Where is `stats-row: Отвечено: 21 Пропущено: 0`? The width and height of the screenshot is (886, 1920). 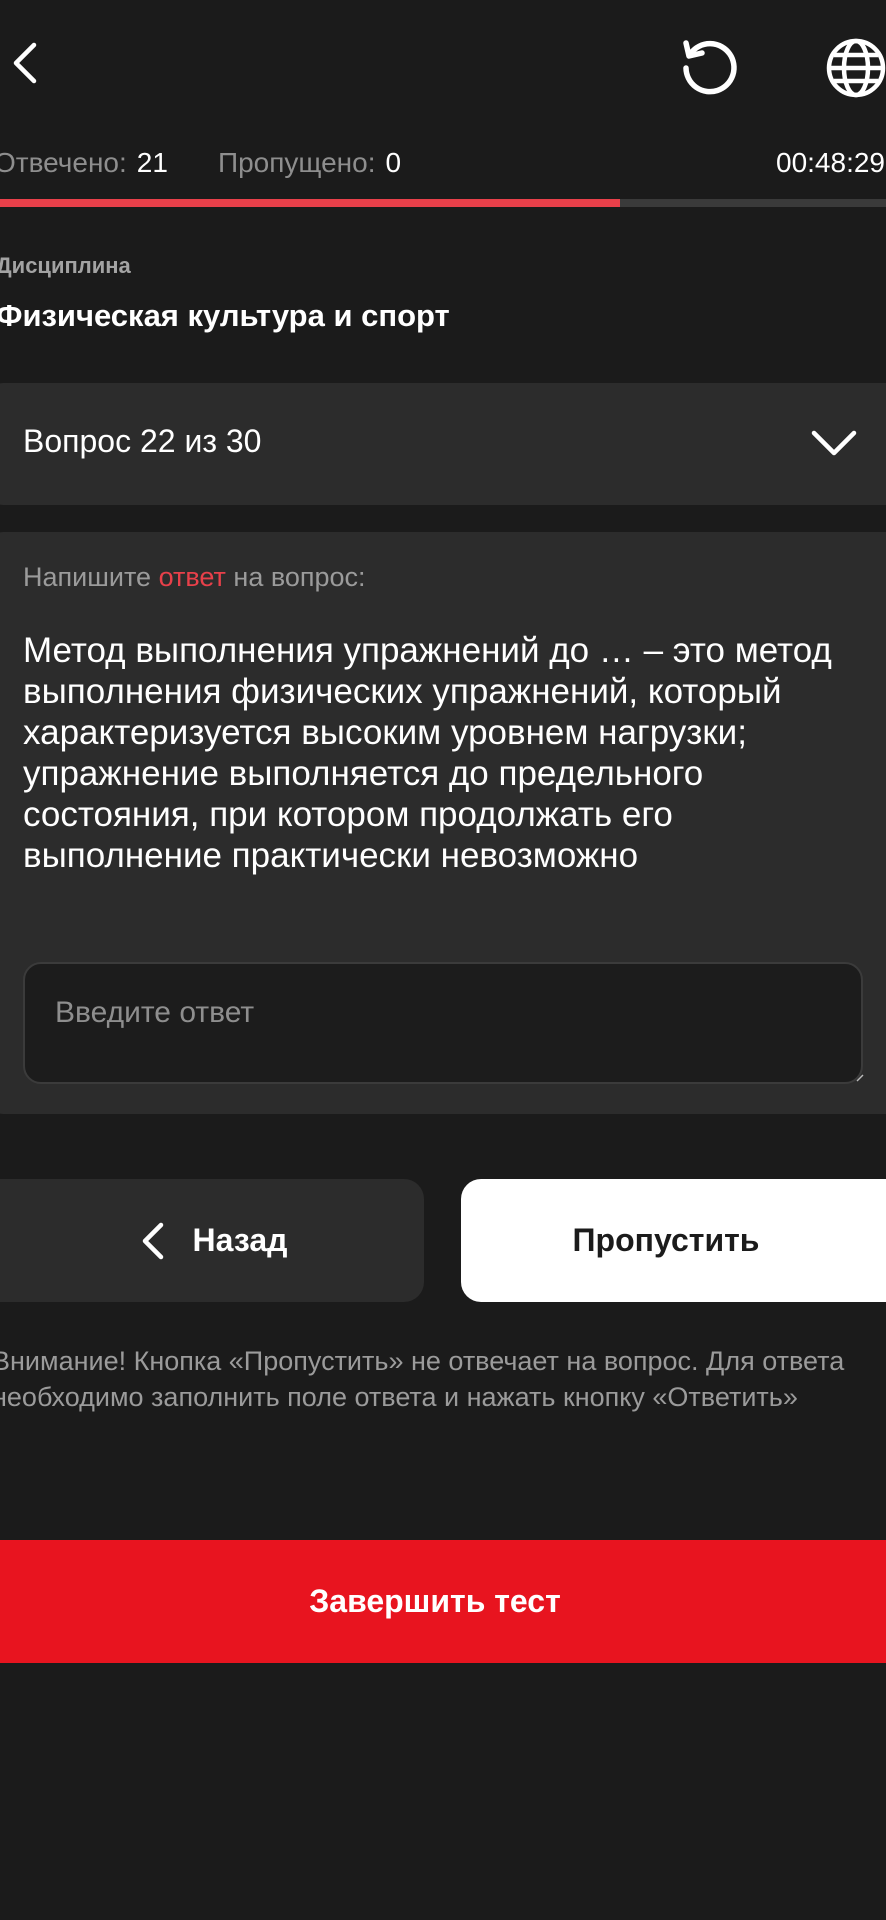 stats-row: Отвечено: 21 Пропущено: 0 is located at coordinates (200, 163).